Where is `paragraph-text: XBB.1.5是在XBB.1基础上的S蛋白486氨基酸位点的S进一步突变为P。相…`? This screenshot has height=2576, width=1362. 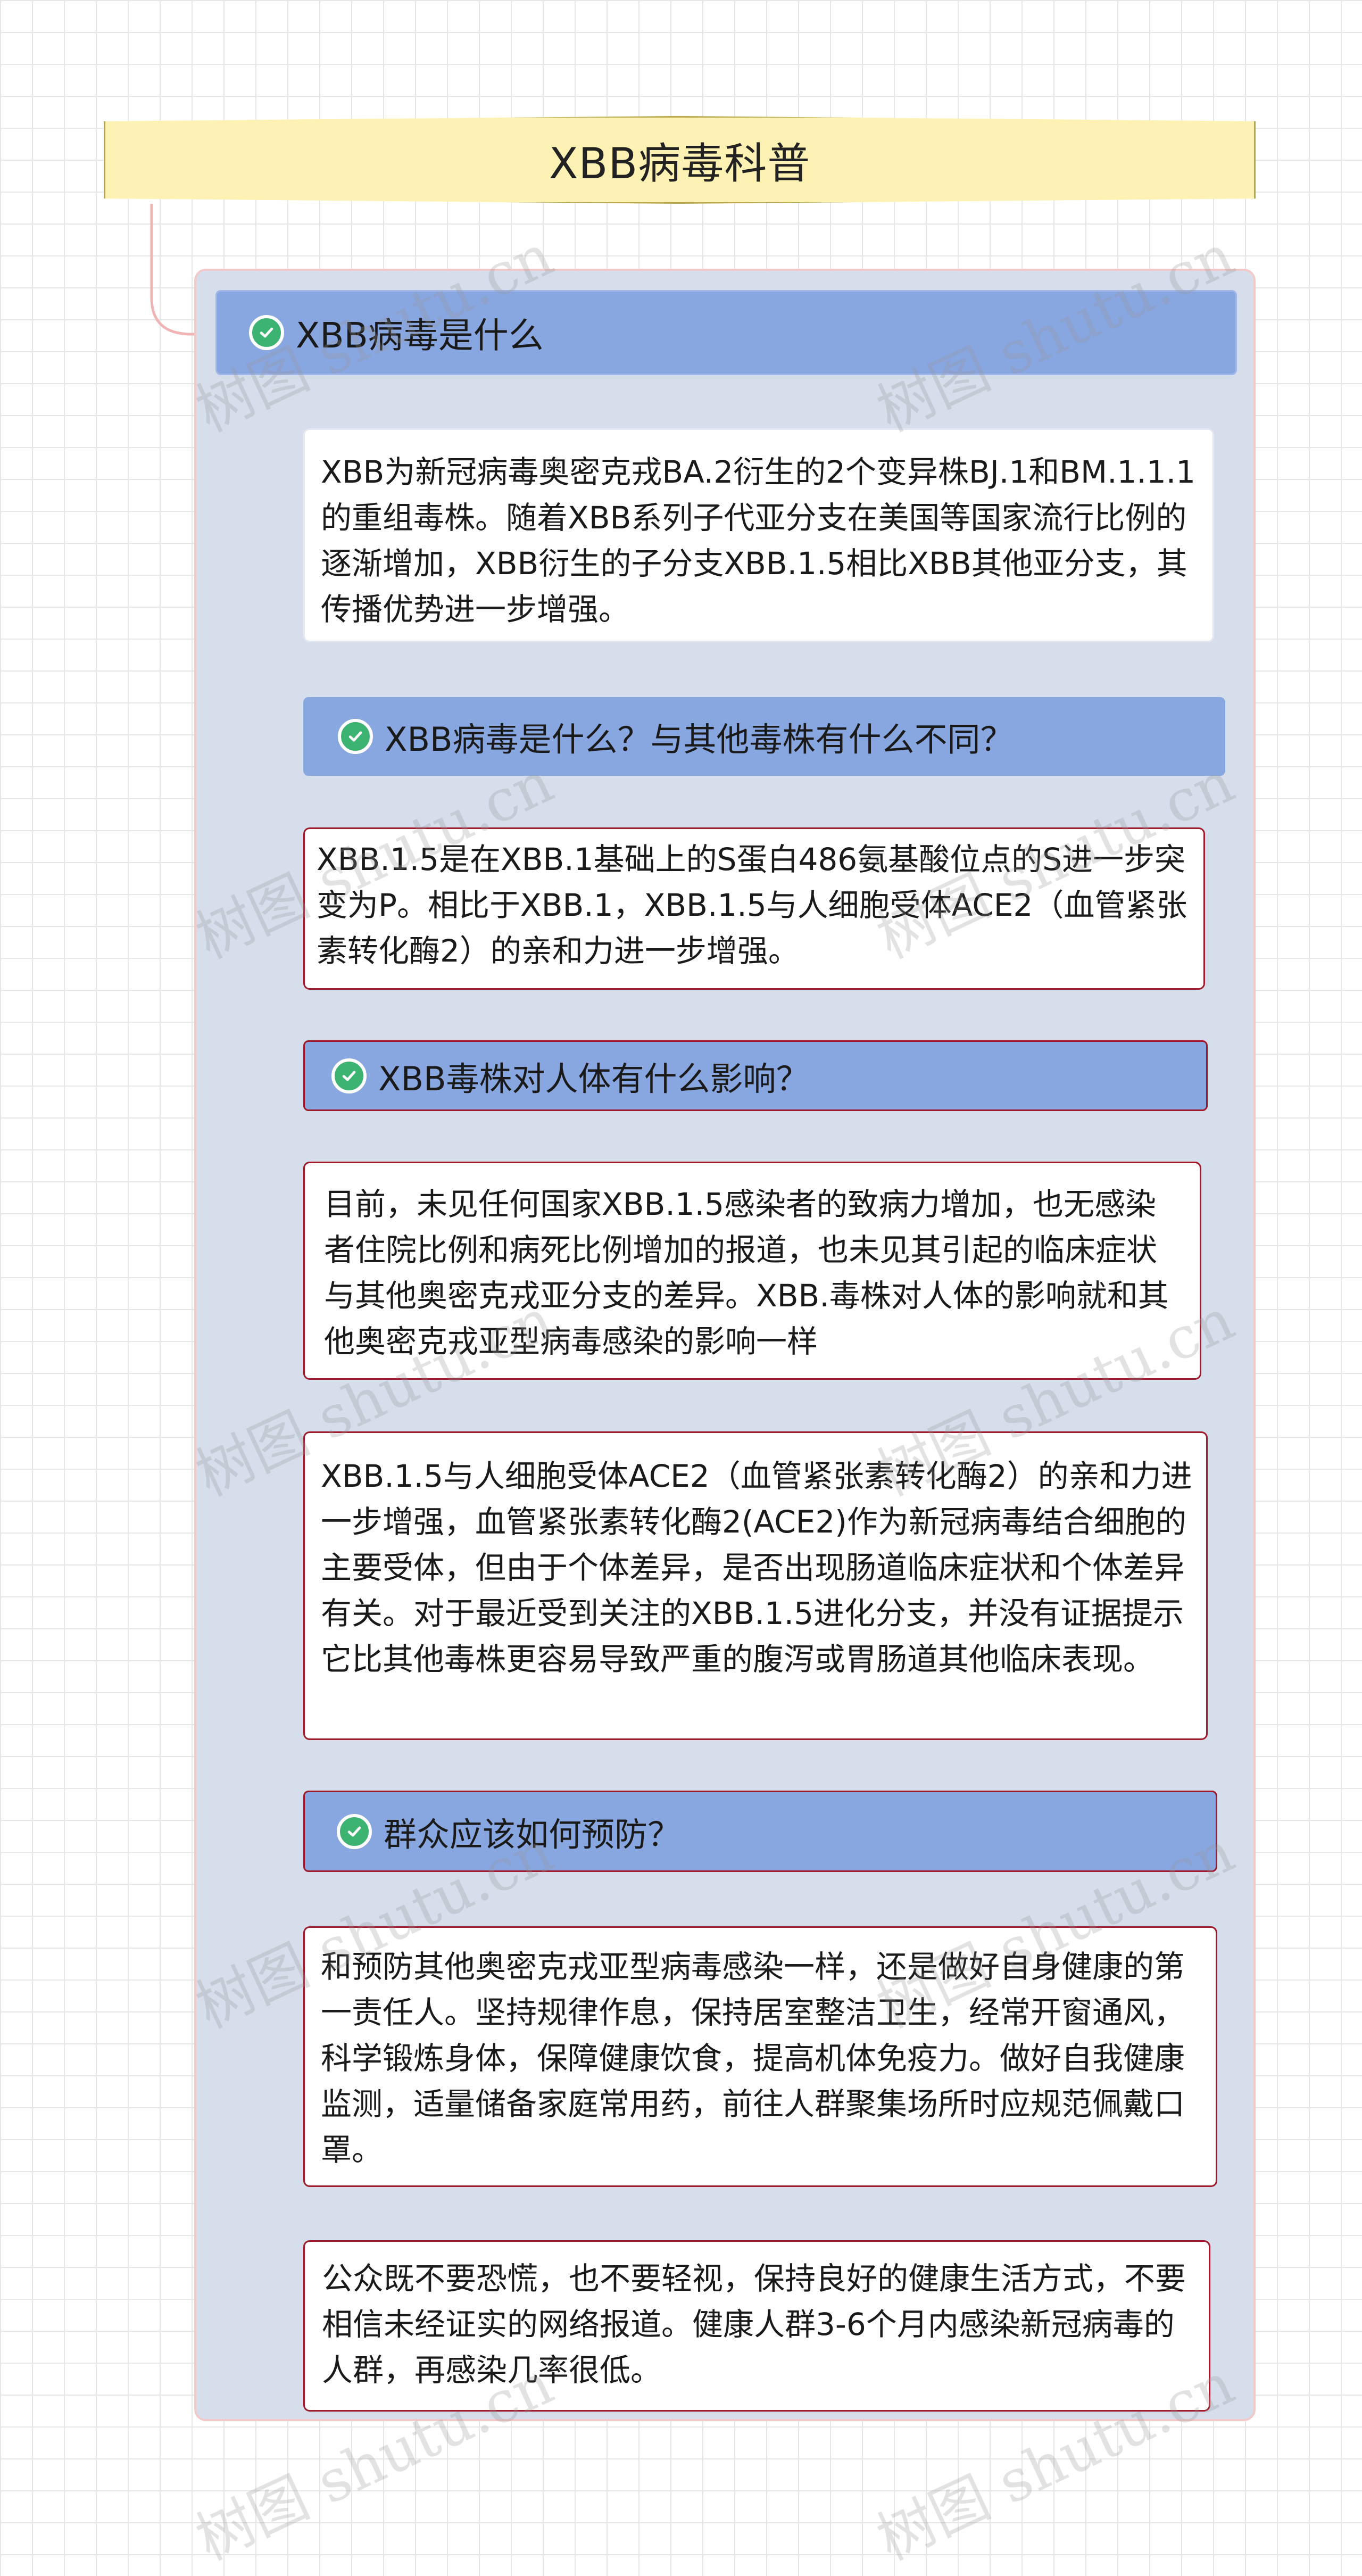
paragraph-text: XBB.1.5是在XBB.1基础上的S蛋白486氨基酸位点的S进一步突变为P。相… is located at coordinates (752, 905).